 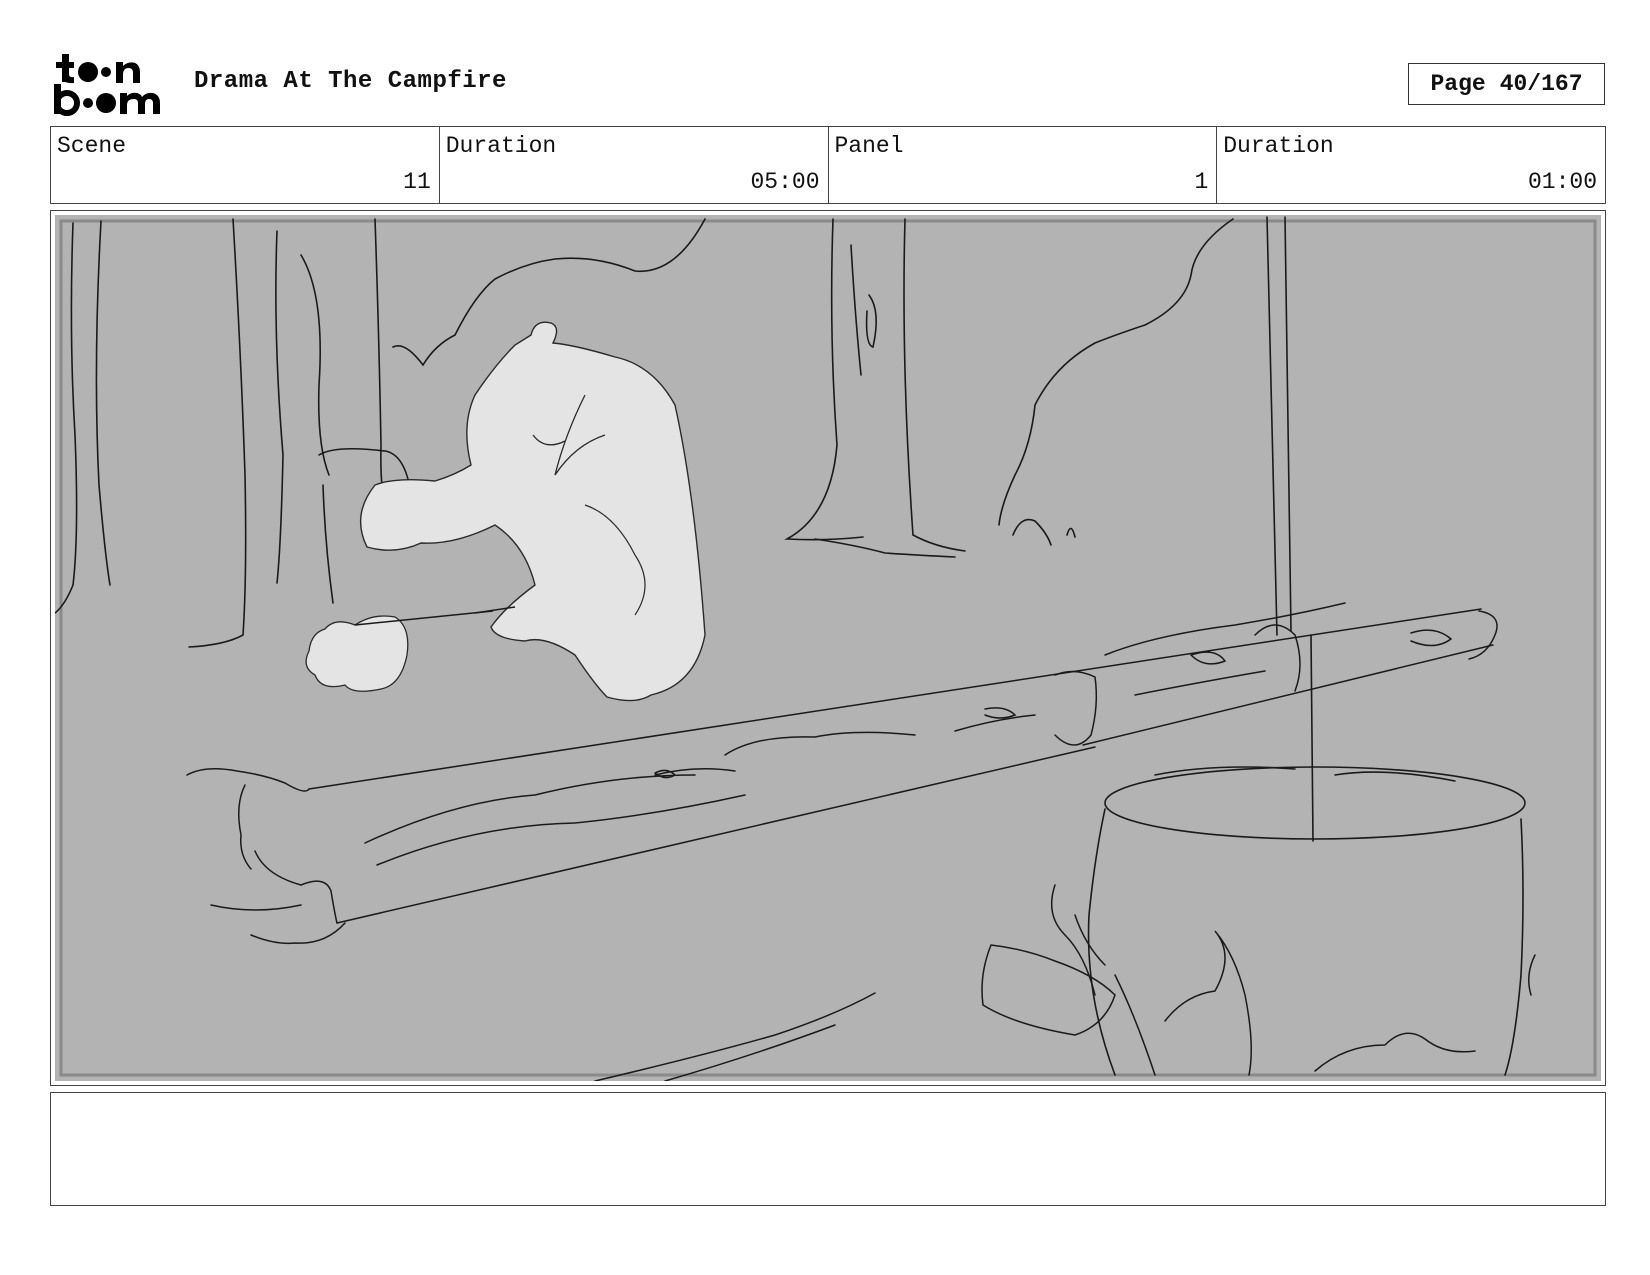 I want to click on scene-duration-value: 05:00, so click(x=785, y=182).